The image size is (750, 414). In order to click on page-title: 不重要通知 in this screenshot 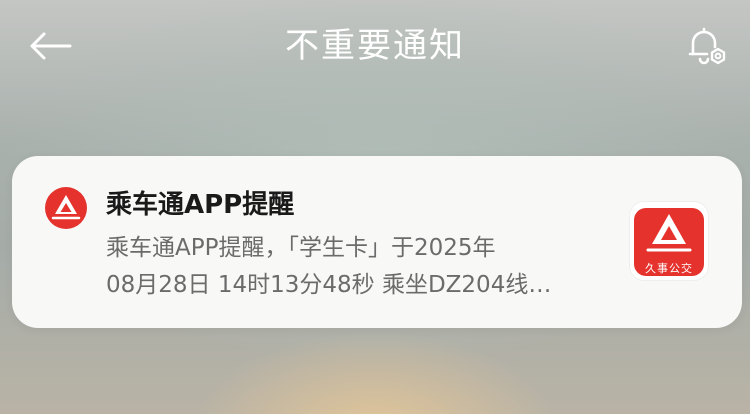, I will do `click(375, 46)`.